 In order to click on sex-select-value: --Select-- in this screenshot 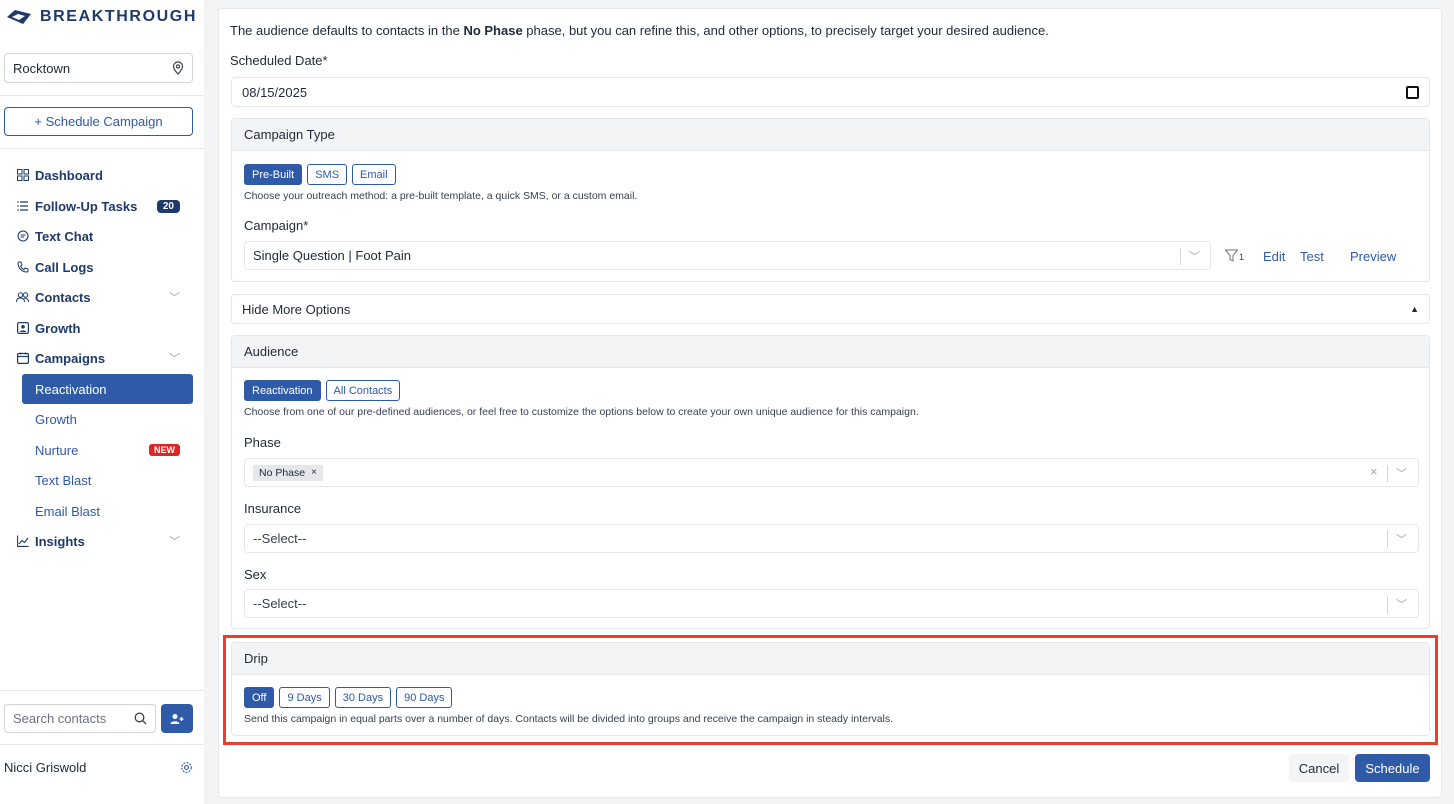, I will do `click(280, 603)`.